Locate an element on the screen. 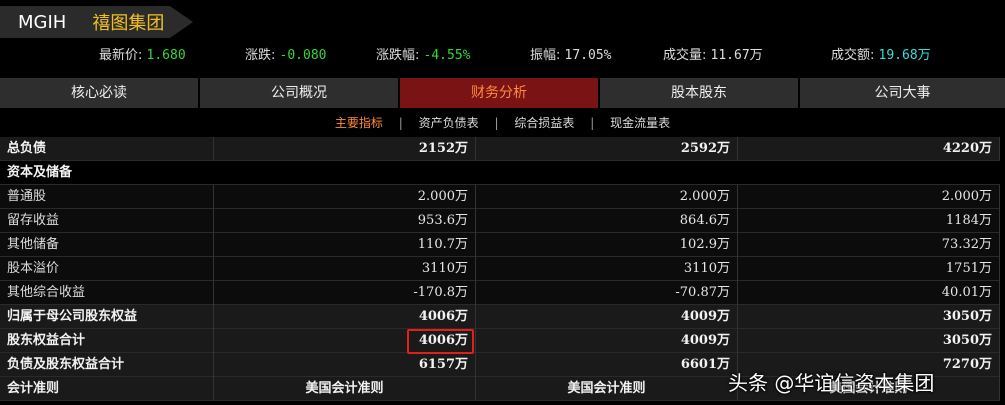  cell-value: 953.6万 is located at coordinates (345, 221).